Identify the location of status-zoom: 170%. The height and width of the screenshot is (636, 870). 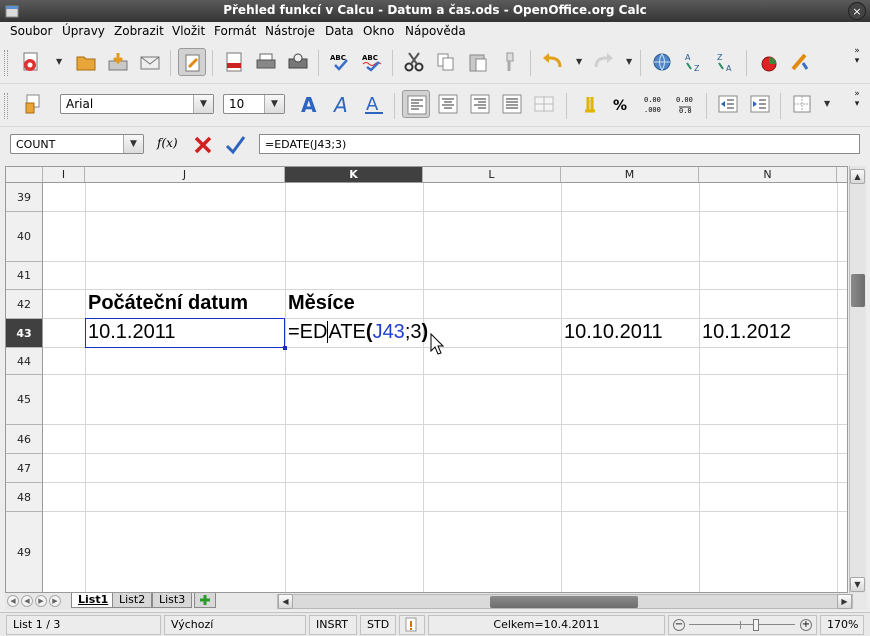
(842, 625).